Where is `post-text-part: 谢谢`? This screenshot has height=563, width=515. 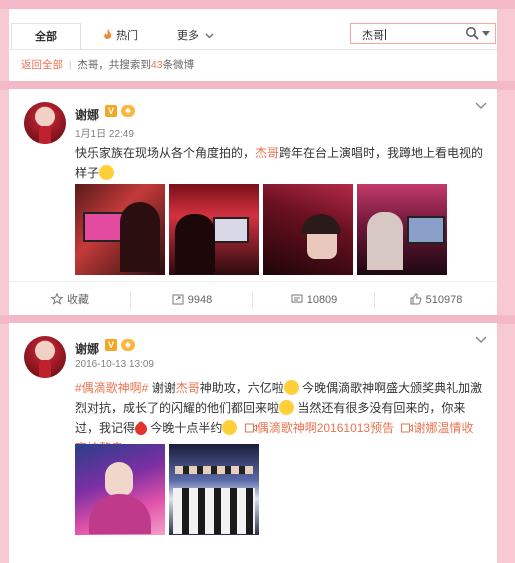 post-text-part: 谢谢 is located at coordinates (162, 388).